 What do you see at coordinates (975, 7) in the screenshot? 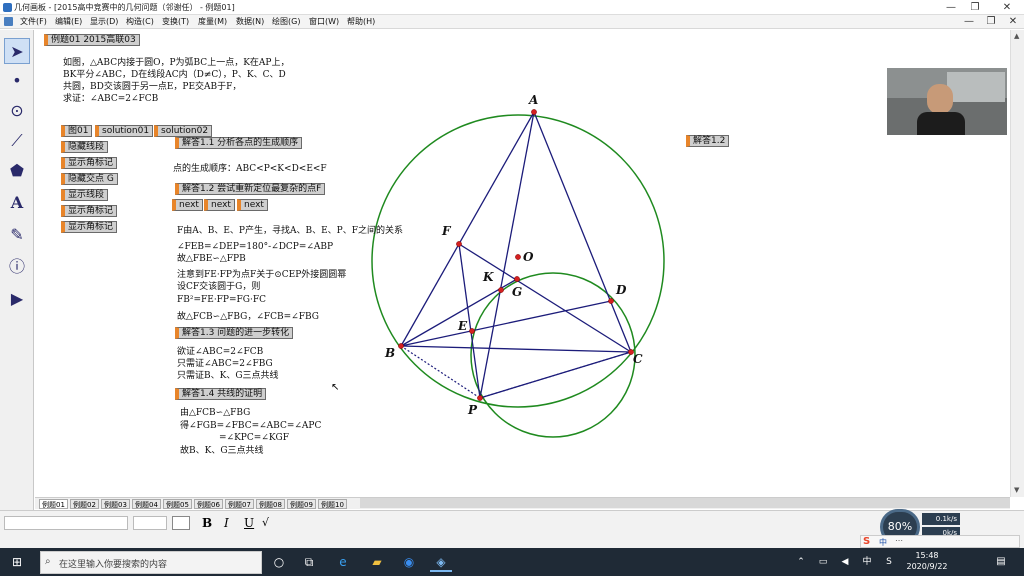
I see `maximize-button: ❐` at bounding box center [975, 7].